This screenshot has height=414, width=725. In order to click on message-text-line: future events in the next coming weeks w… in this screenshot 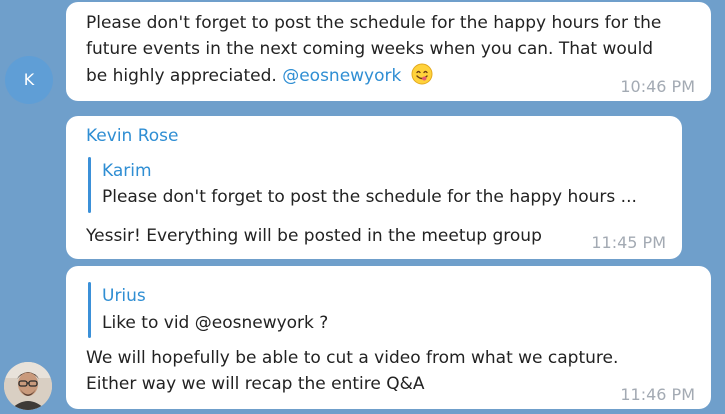, I will do `click(370, 49)`.